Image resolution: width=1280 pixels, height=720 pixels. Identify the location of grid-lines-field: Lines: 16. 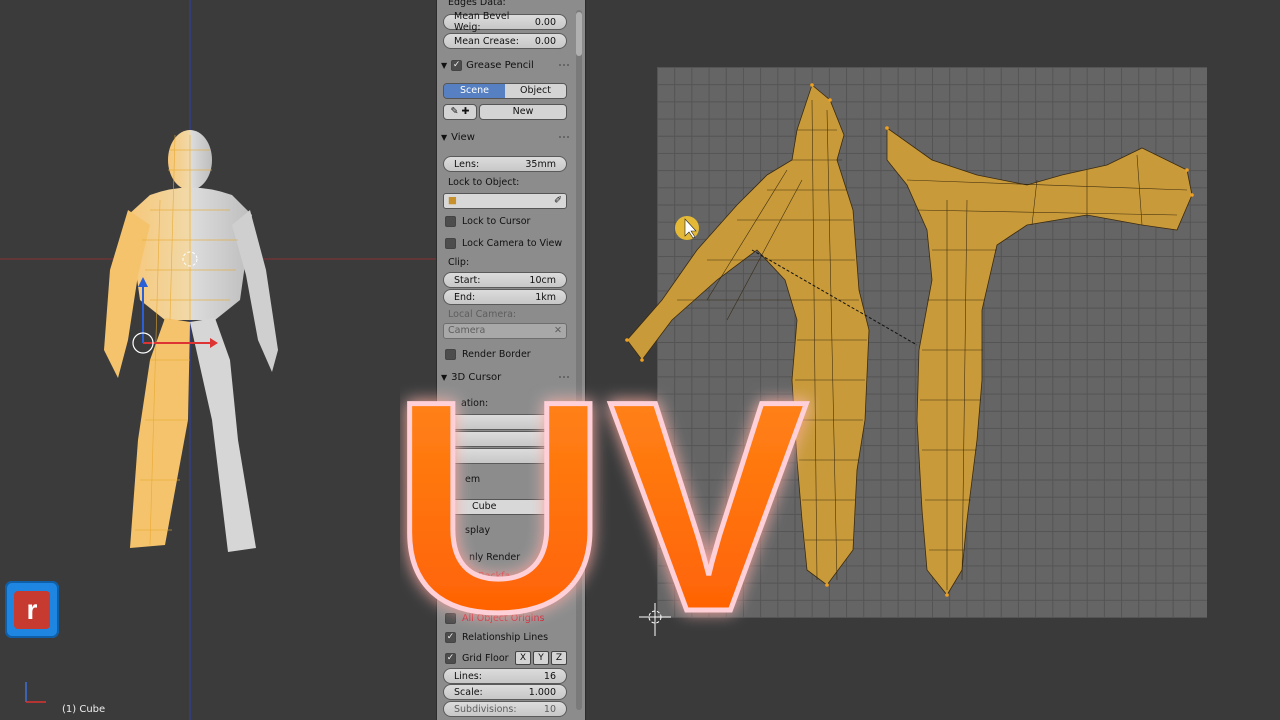
(505, 676).